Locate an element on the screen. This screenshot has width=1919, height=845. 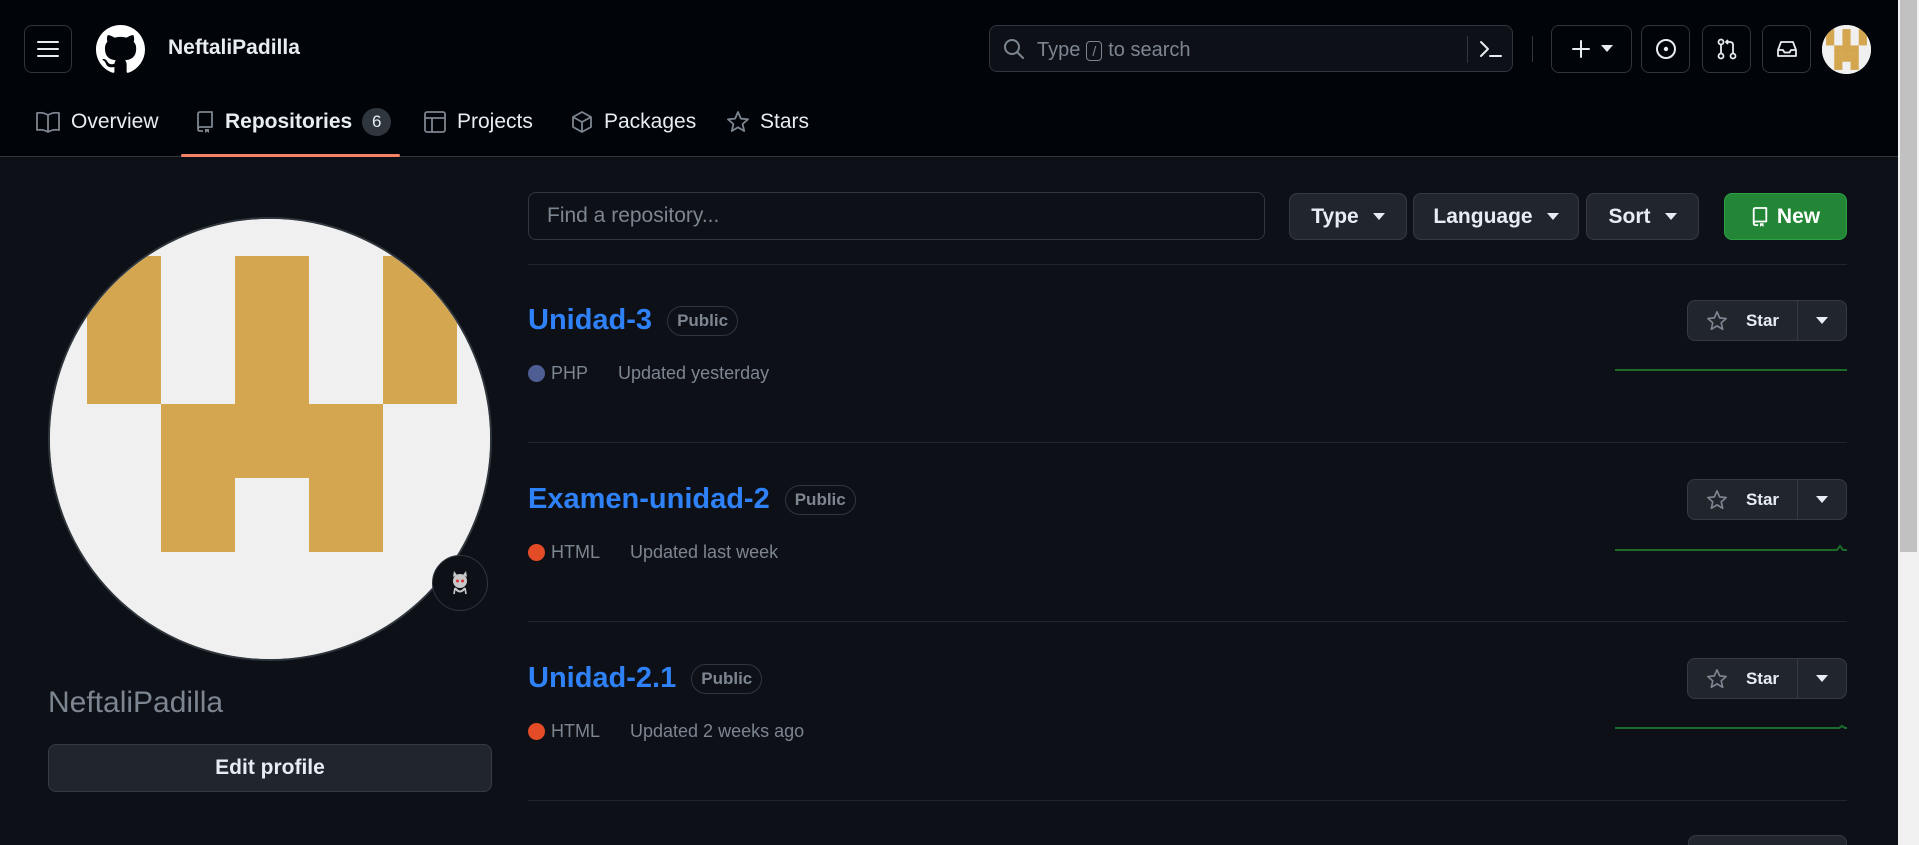
edit-profile-button: Edit profile is located at coordinates (270, 768).